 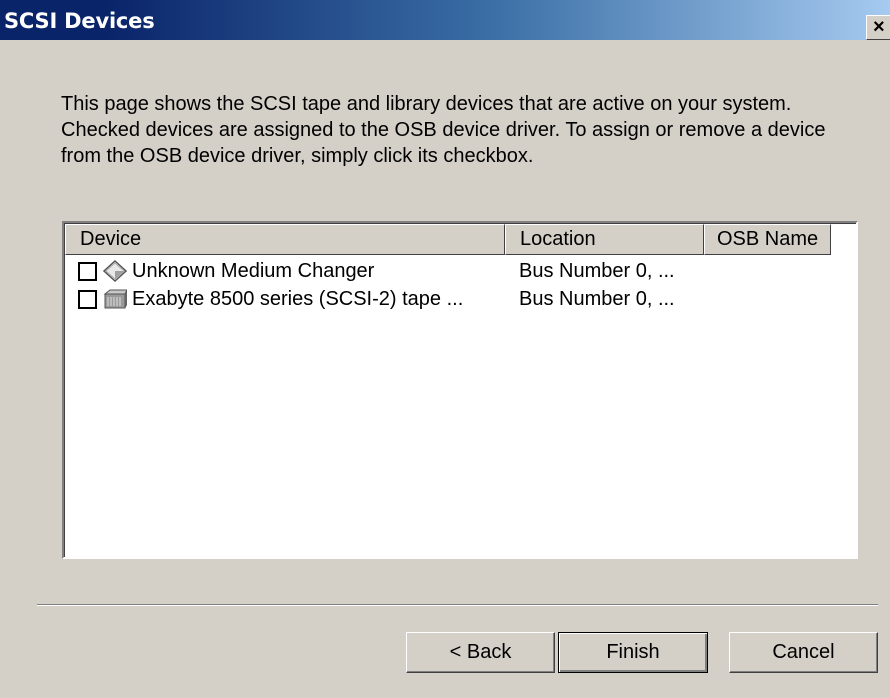 I want to click on tape-drive-icon, so click(x=115, y=299).